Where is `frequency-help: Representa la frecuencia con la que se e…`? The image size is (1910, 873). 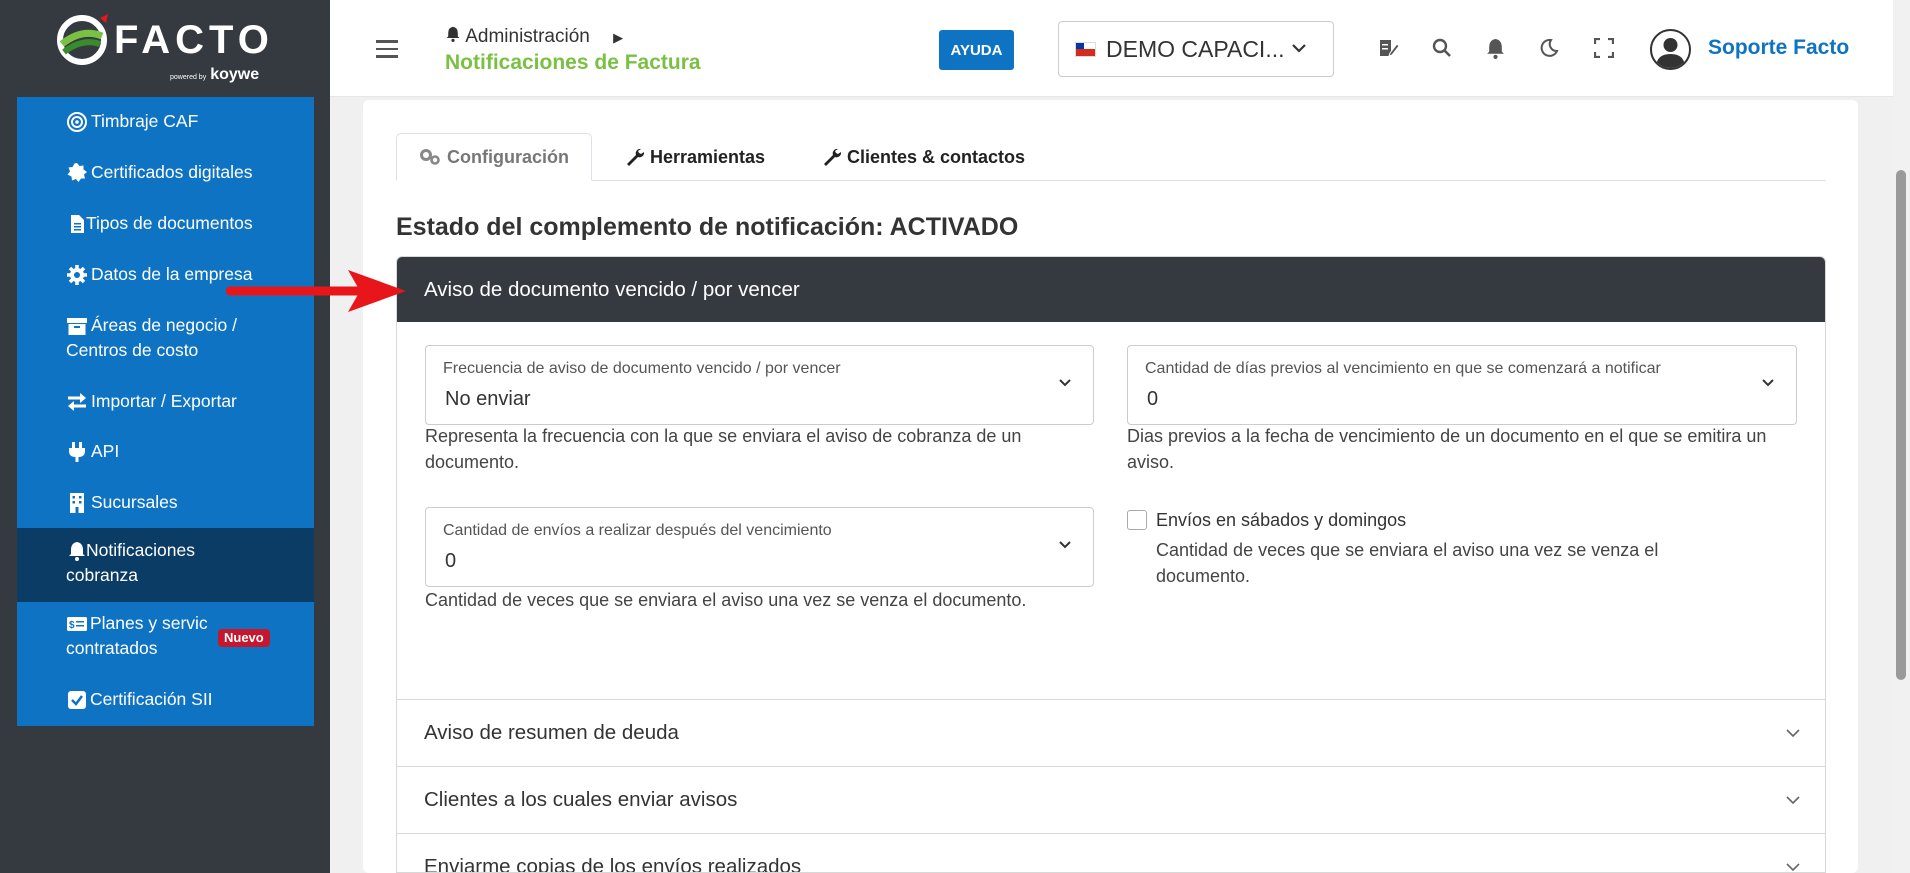
frequency-help: Representa la frecuencia con la que se e… is located at coordinates (723, 449).